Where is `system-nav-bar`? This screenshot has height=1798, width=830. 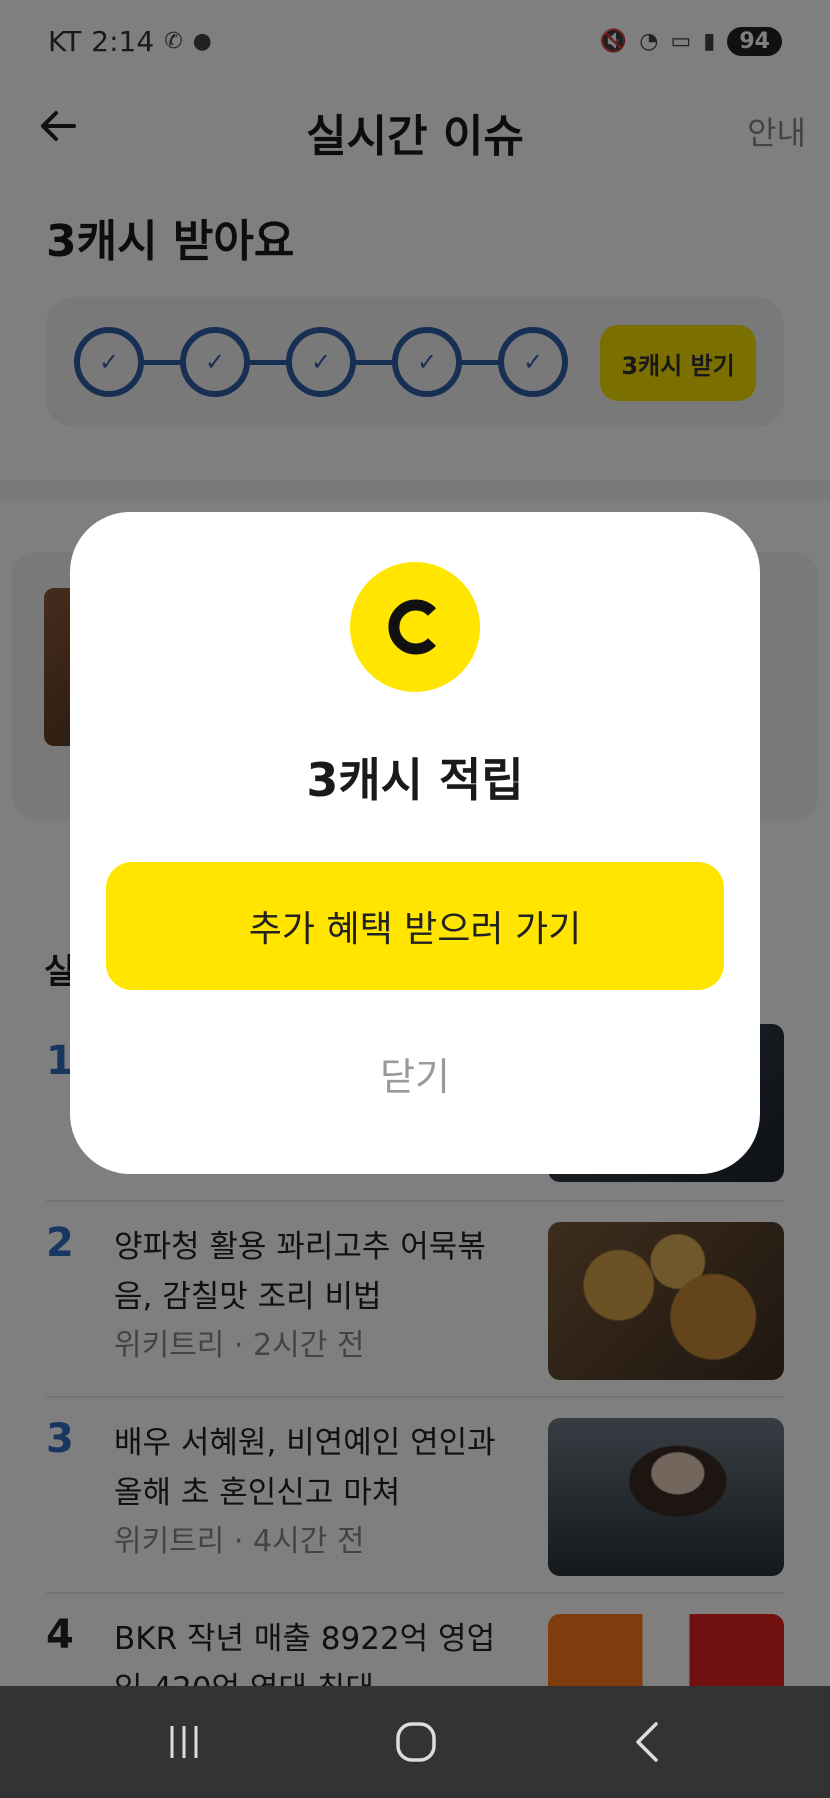 system-nav-bar is located at coordinates (415, 1742).